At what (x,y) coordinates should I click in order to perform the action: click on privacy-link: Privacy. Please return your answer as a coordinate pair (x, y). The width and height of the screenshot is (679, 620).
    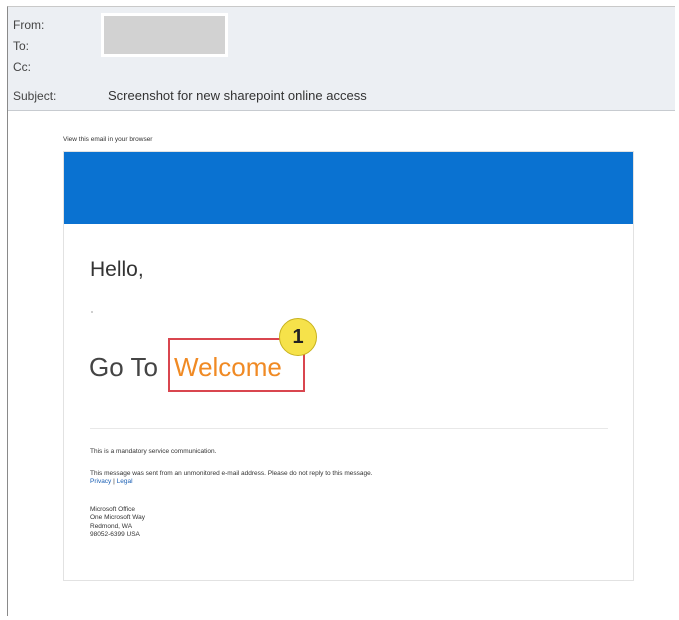
    Looking at the image, I should click on (100, 481).